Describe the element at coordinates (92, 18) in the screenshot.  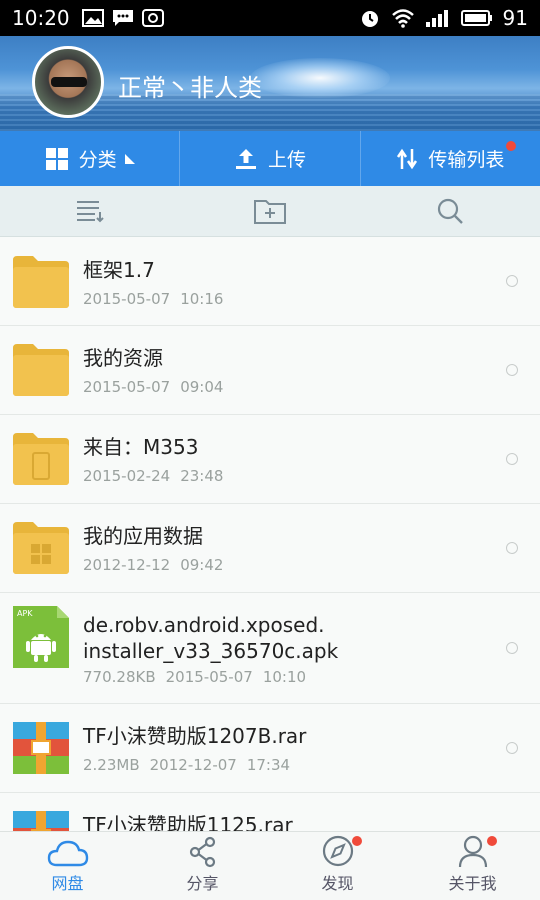
I see `image-icon` at that location.